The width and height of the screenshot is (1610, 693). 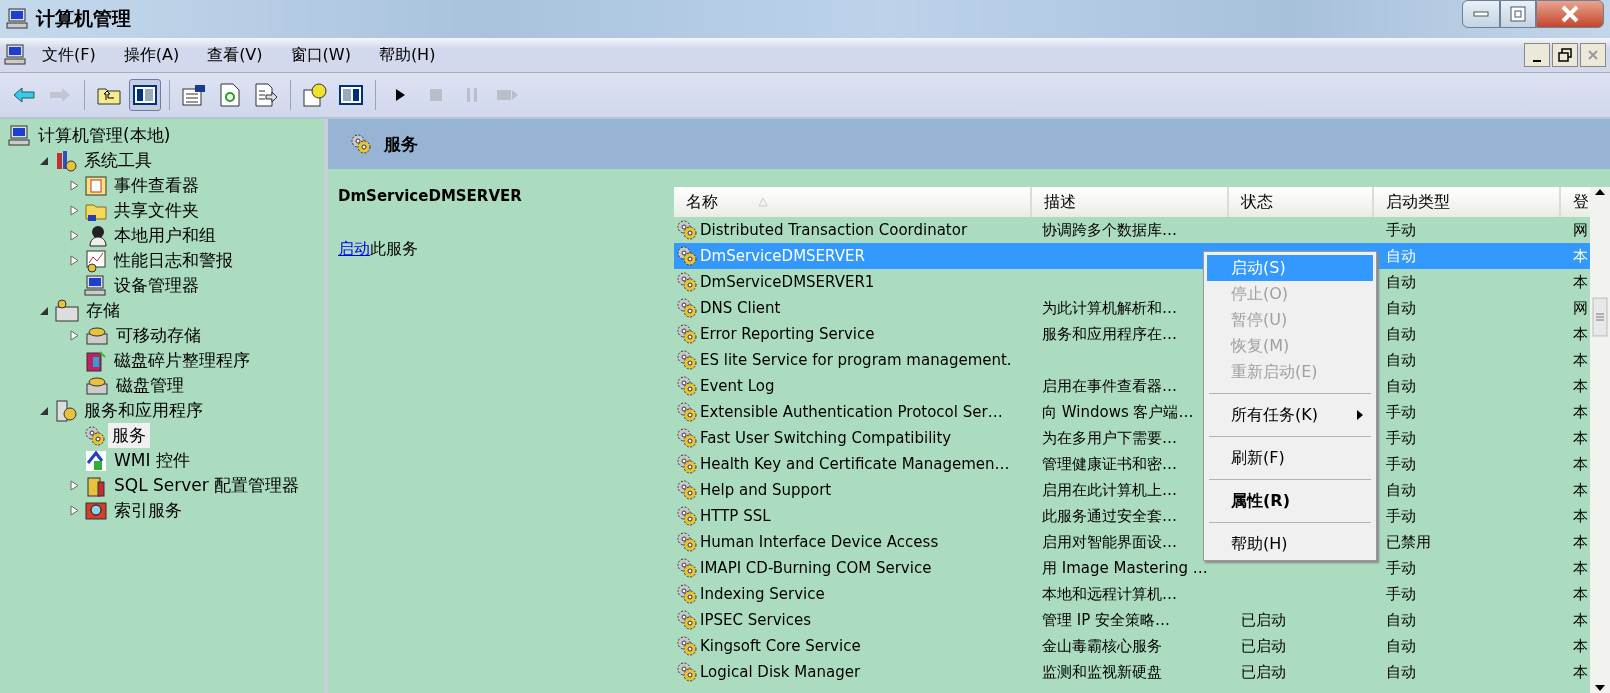 What do you see at coordinates (156, 185) in the screenshot?
I see `tree-item: 事件查看器` at bounding box center [156, 185].